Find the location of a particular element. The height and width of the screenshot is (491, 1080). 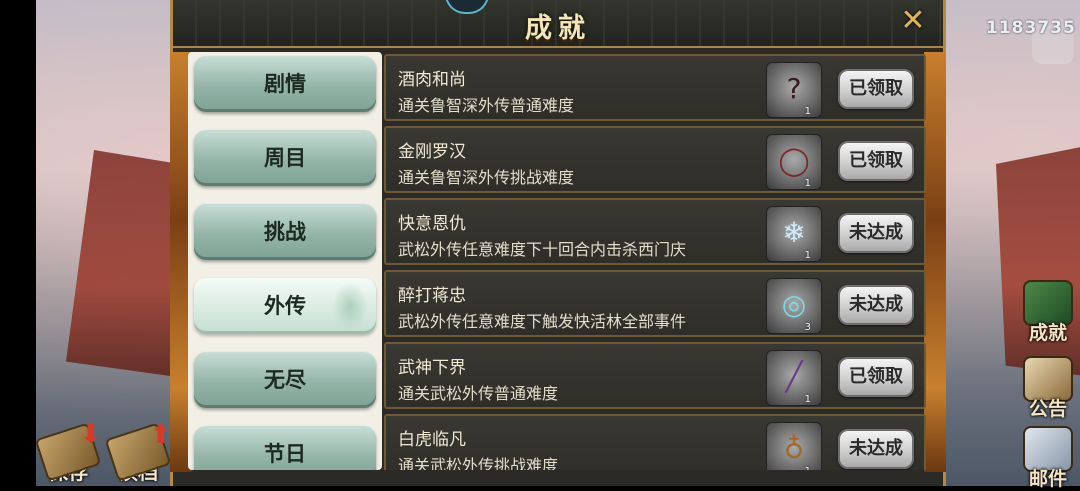

prayer-beads-icon: ◯ 1 is located at coordinates (794, 162).